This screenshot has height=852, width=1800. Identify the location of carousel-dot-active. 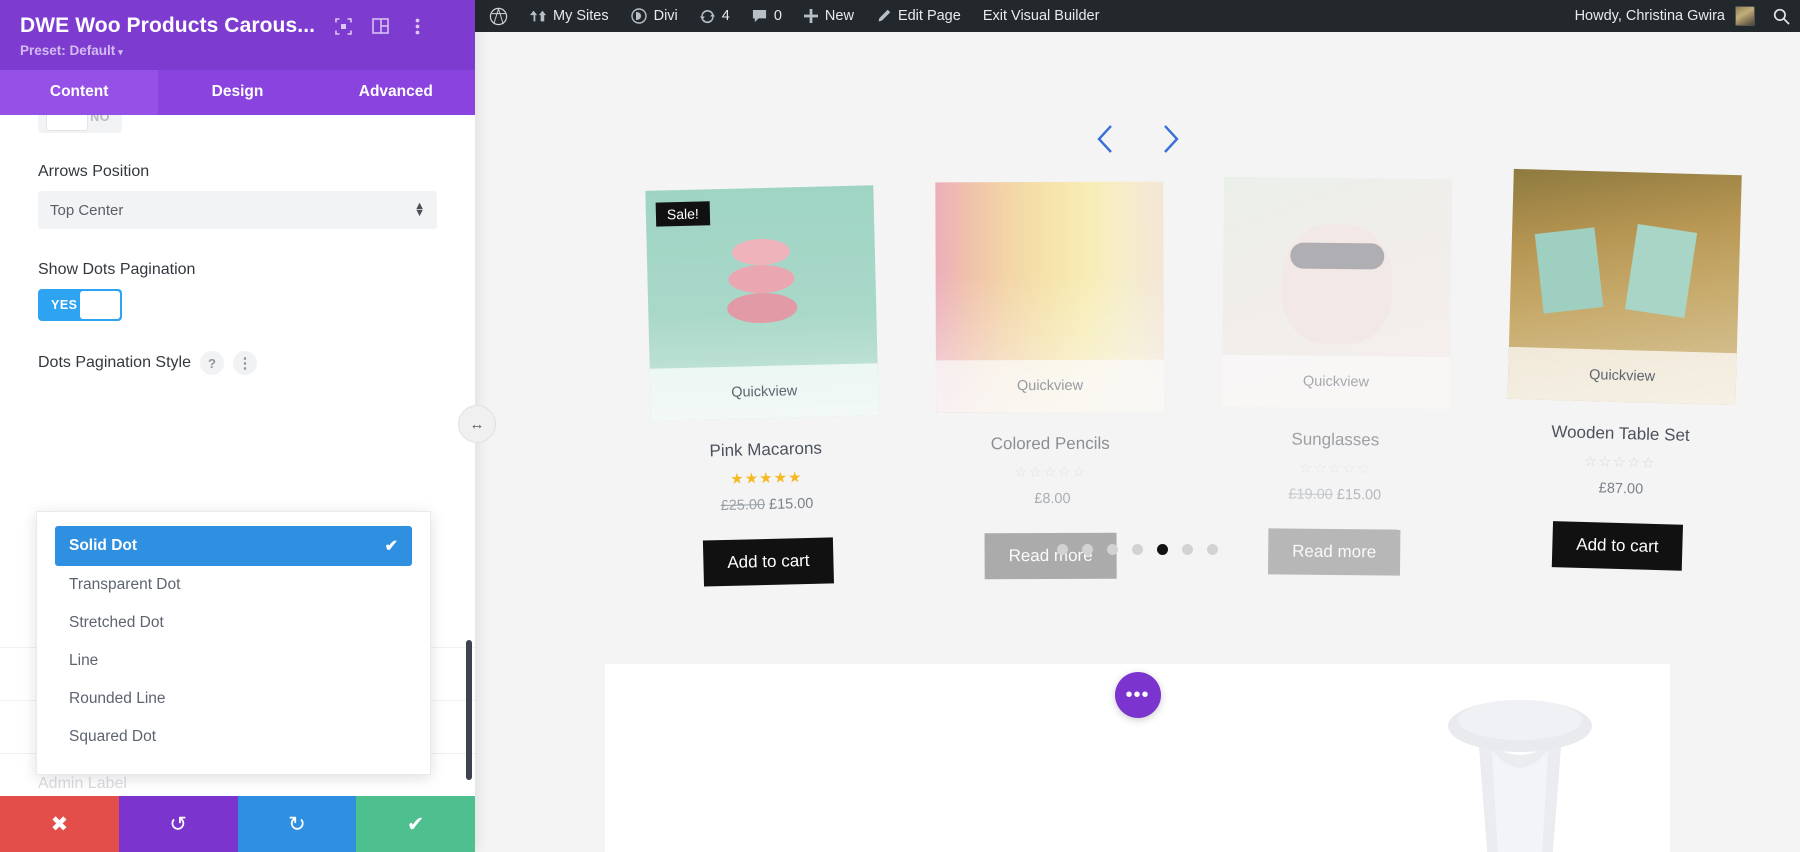
(1162, 549).